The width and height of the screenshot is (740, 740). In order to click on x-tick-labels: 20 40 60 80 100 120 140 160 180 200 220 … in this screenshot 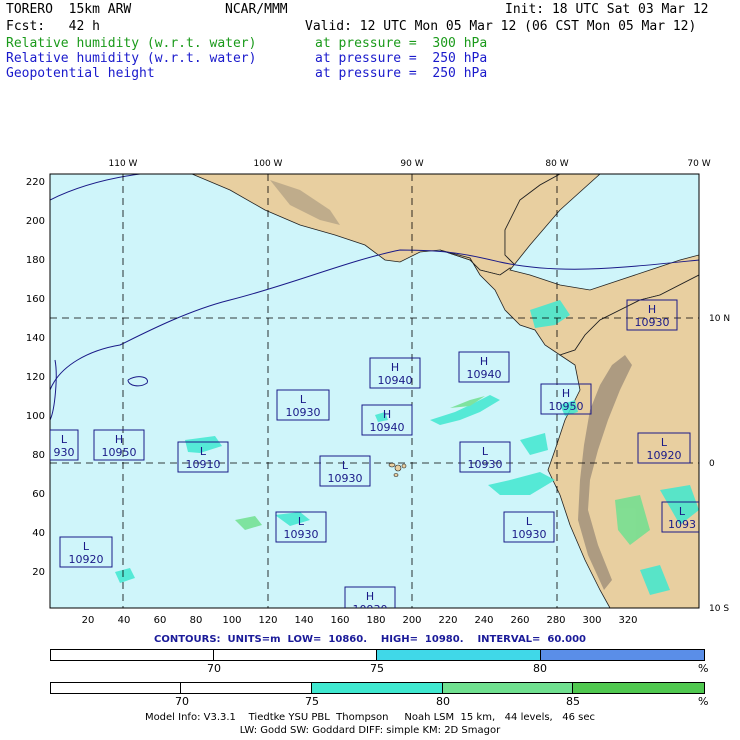, I will do `click(360, 620)`.